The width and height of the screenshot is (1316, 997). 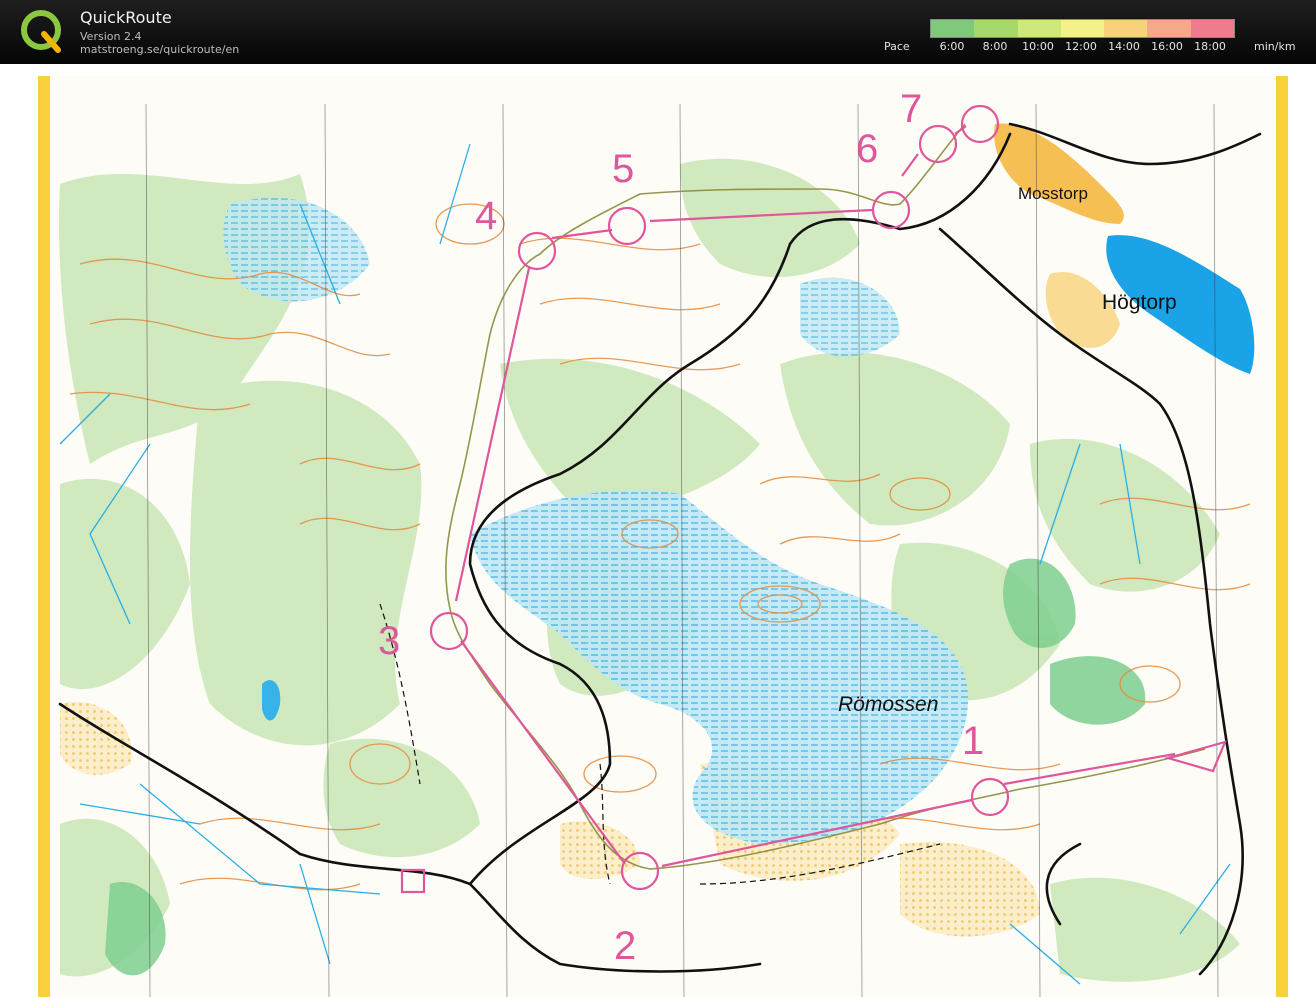 What do you see at coordinates (1167, 46) in the screenshot?
I see `pace-tick-label: 16:00` at bounding box center [1167, 46].